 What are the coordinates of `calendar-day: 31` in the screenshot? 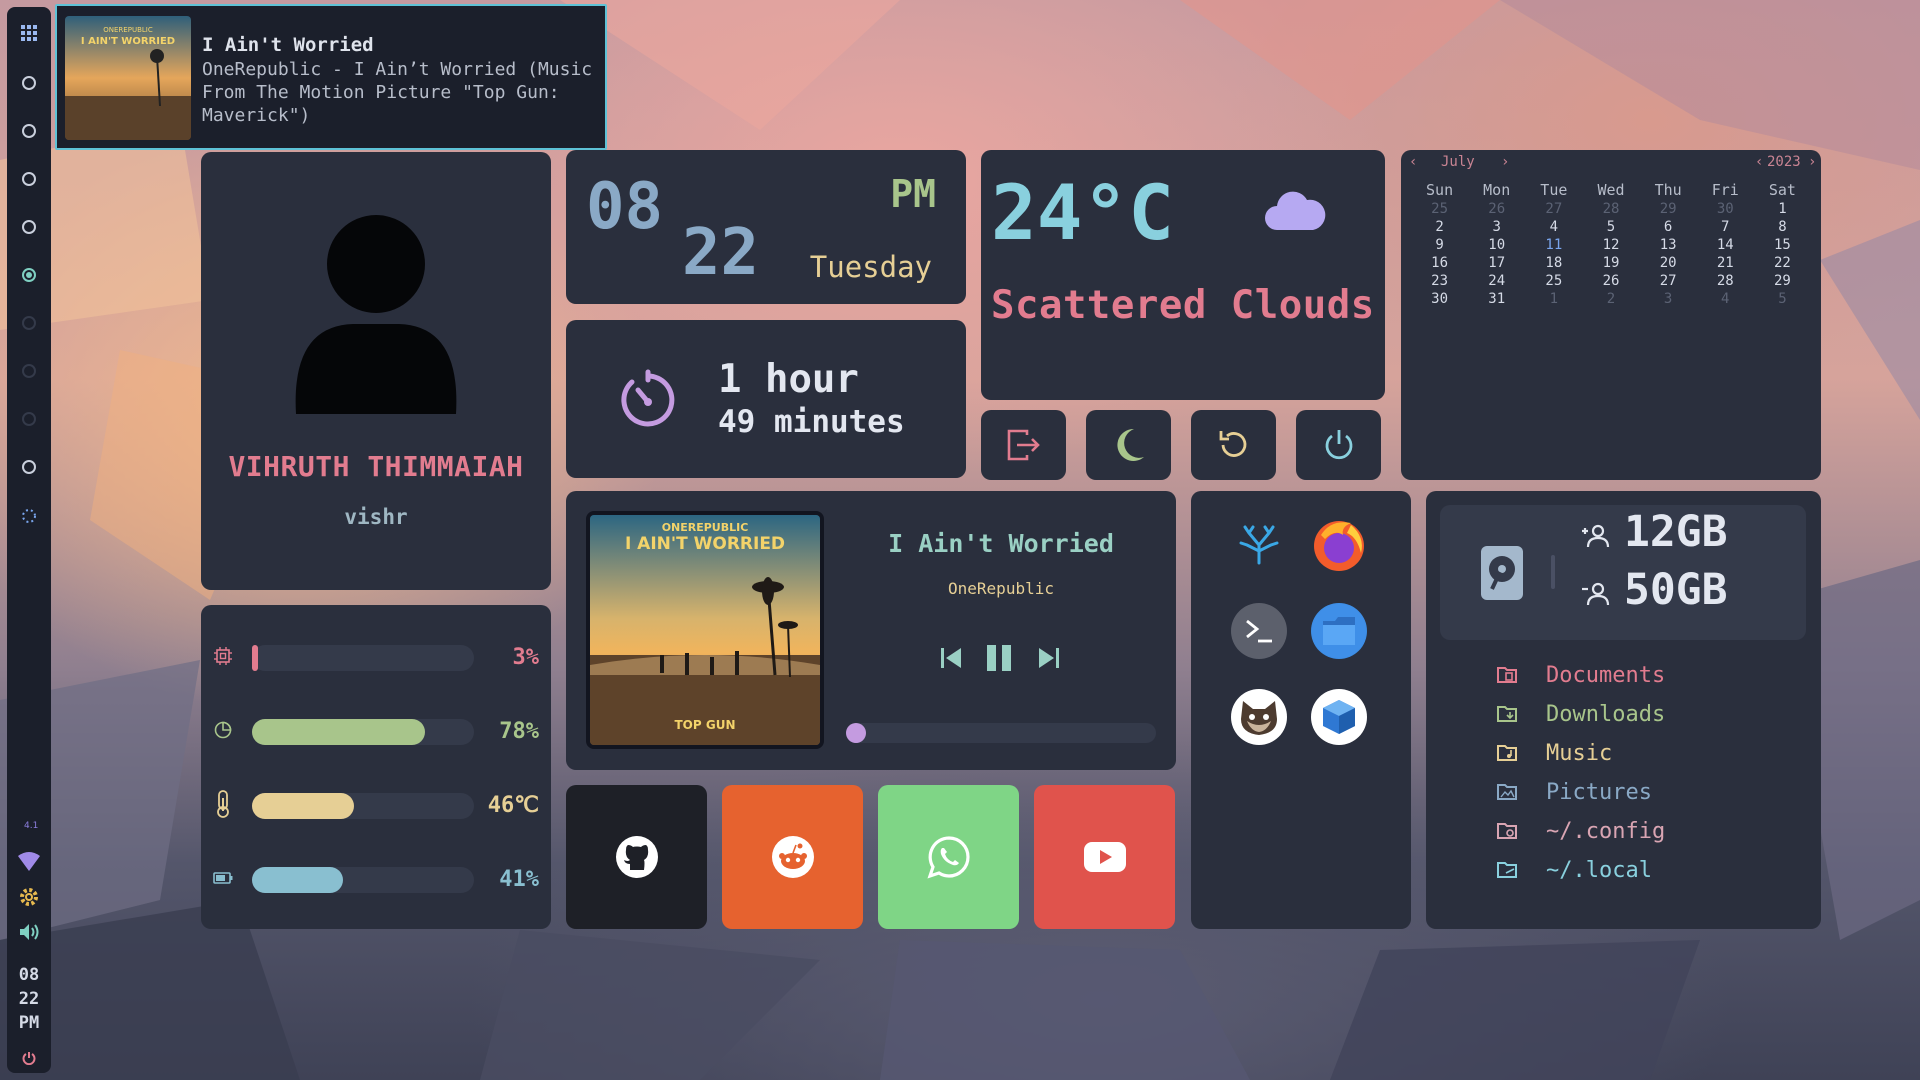 It's located at (1496, 299).